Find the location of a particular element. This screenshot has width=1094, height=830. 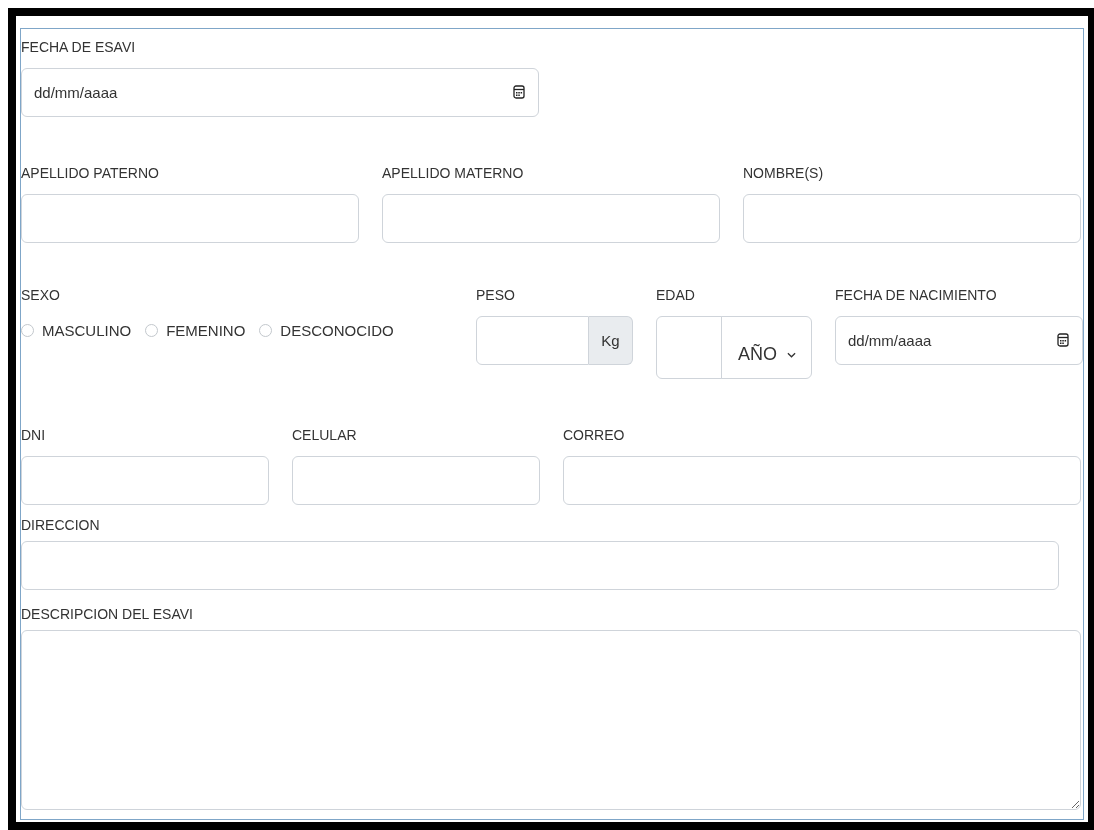

field-label: APELLIDO MATERNO is located at coordinates (453, 173).